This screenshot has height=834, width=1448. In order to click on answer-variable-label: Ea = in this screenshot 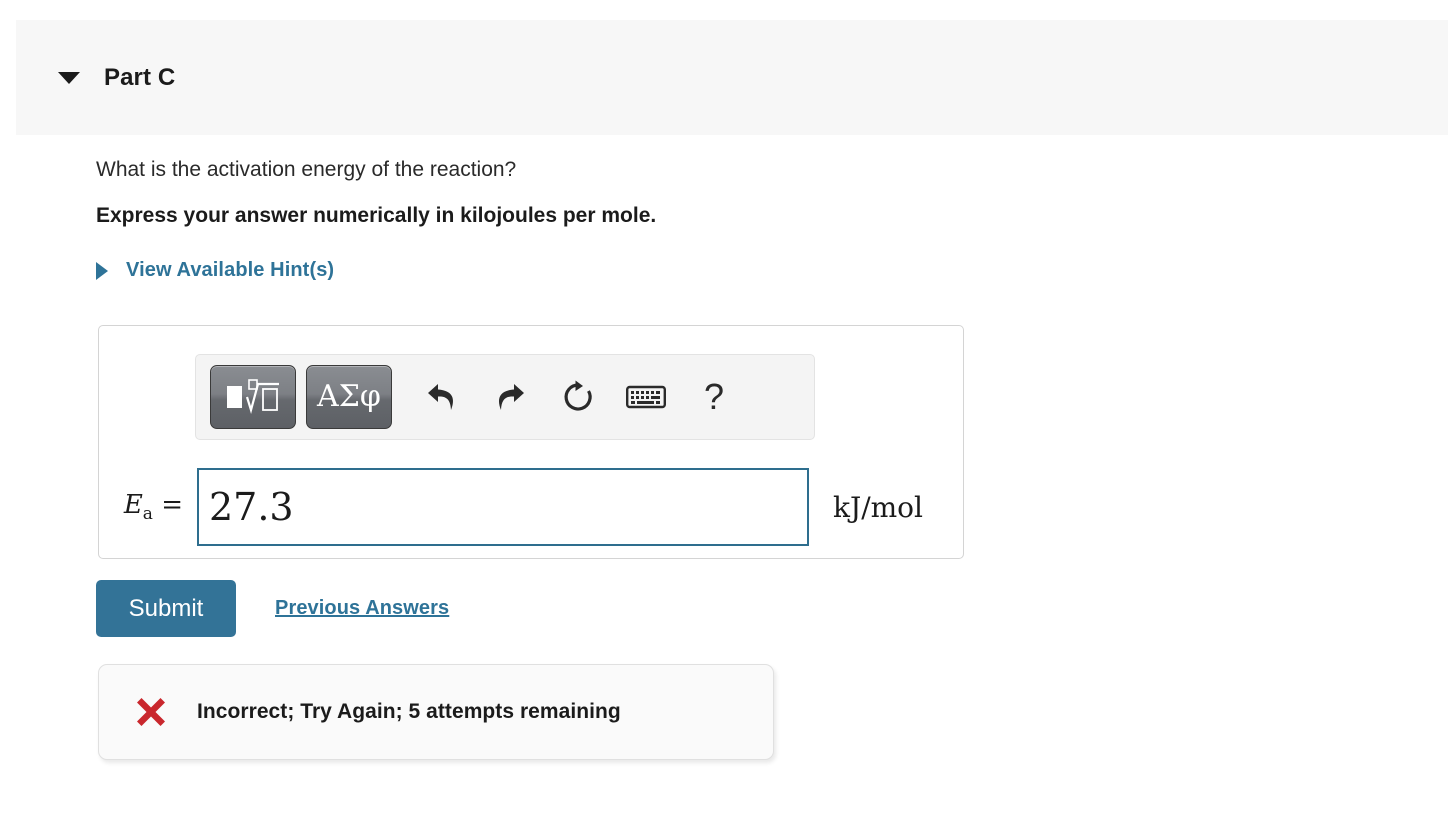, I will do `click(148, 507)`.